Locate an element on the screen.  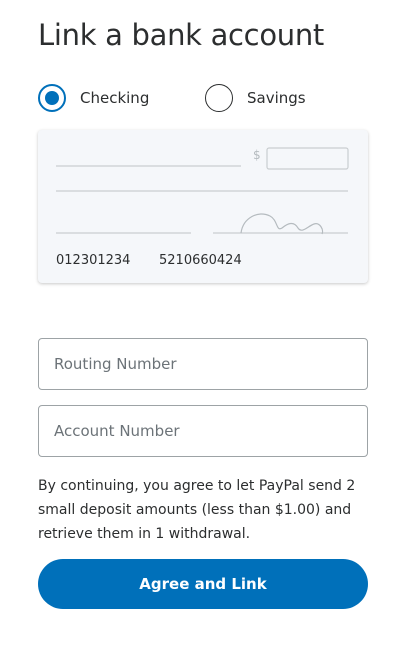
checking-label: Checking is located at coordinates (115, 98).